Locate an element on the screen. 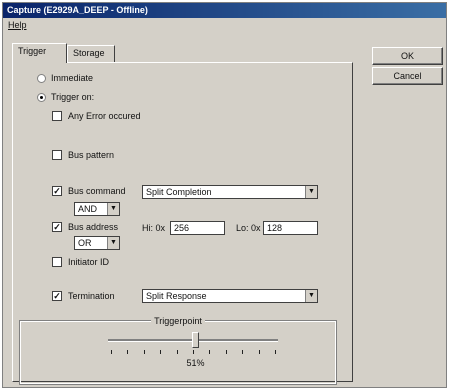 This screenshot has width=452, height=390. termination-option: ✓ Termination is located at coordinates (83, 296).